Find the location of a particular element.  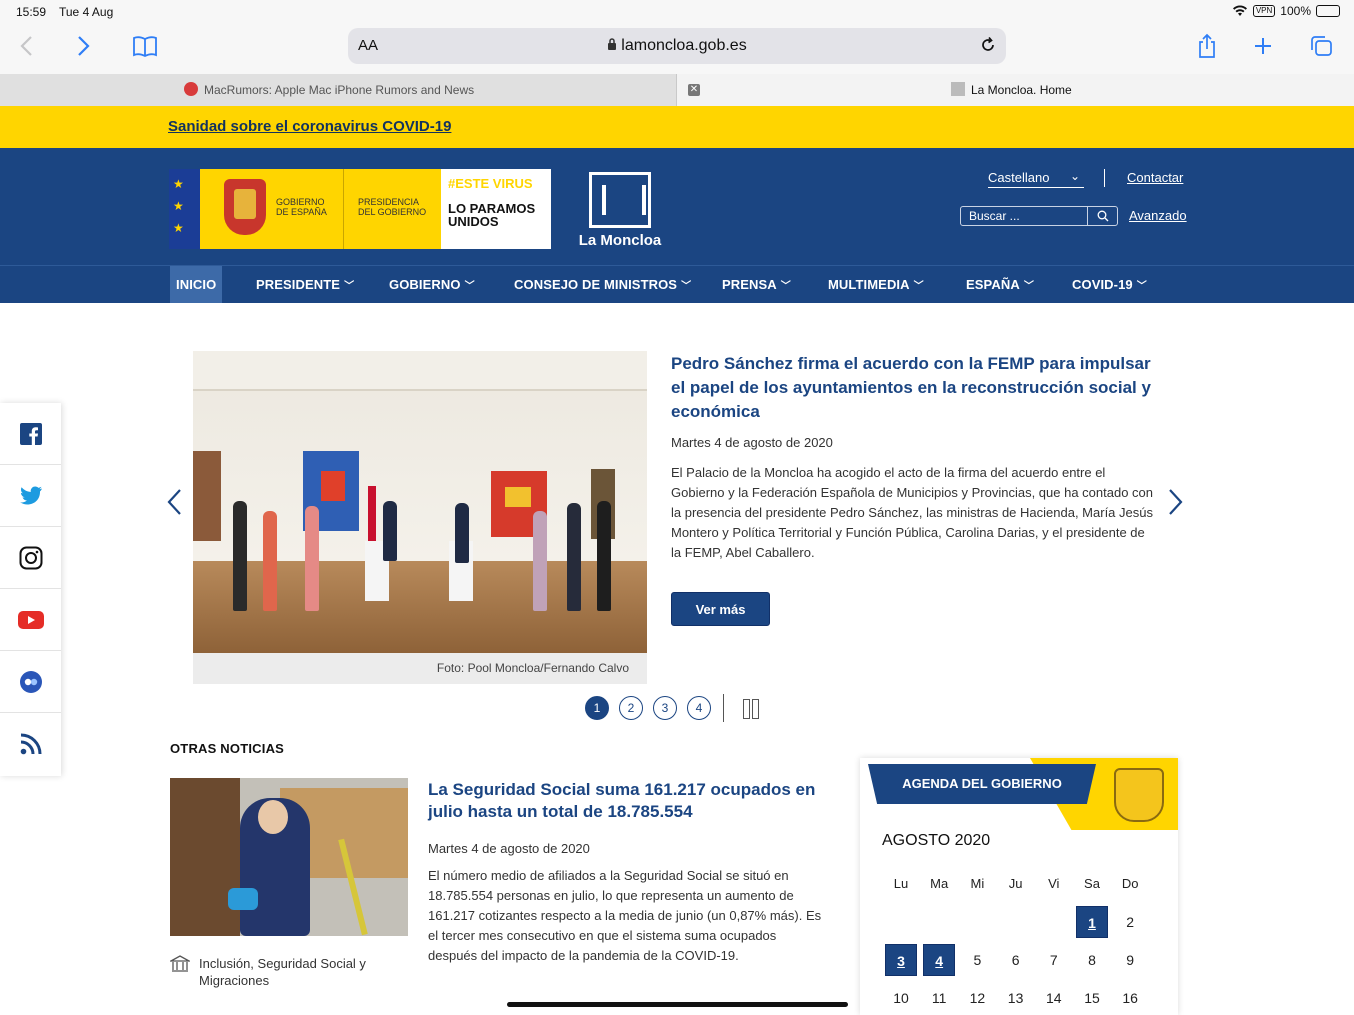

calendar-day: 8 is located at coordinates (1092, 960).